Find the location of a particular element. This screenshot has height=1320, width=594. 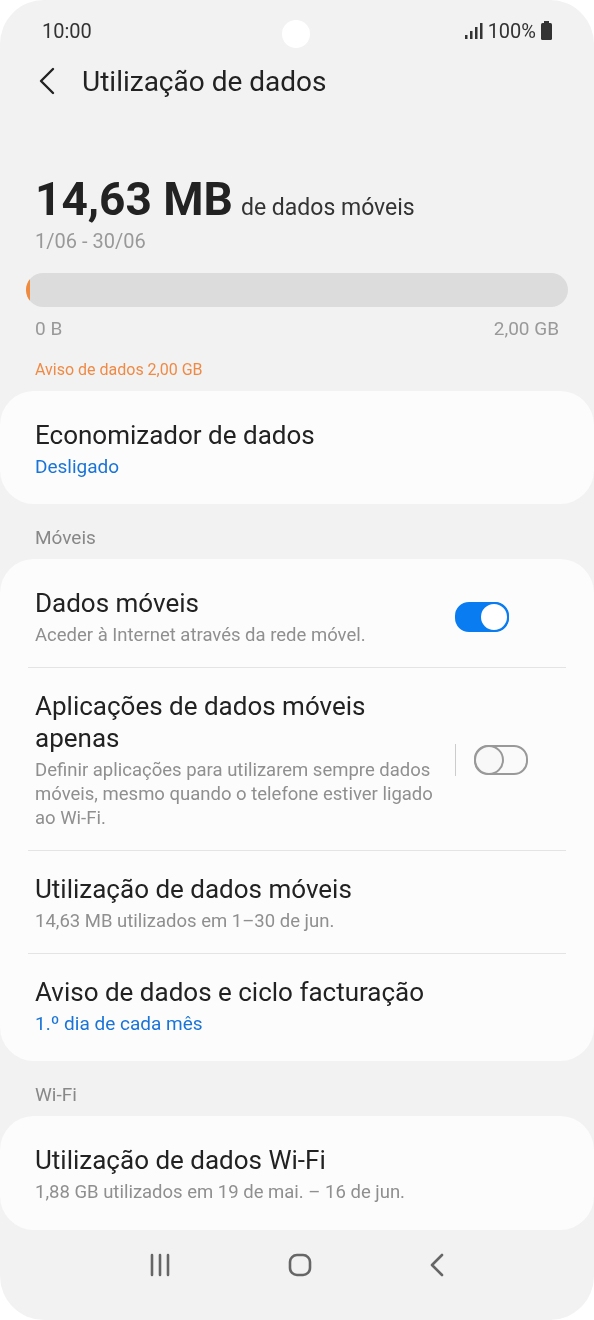

settings-row: Utilização de dados móveis 14,63 MB utilizados em 1–30 de jun. is located at coordinates (297, 901).